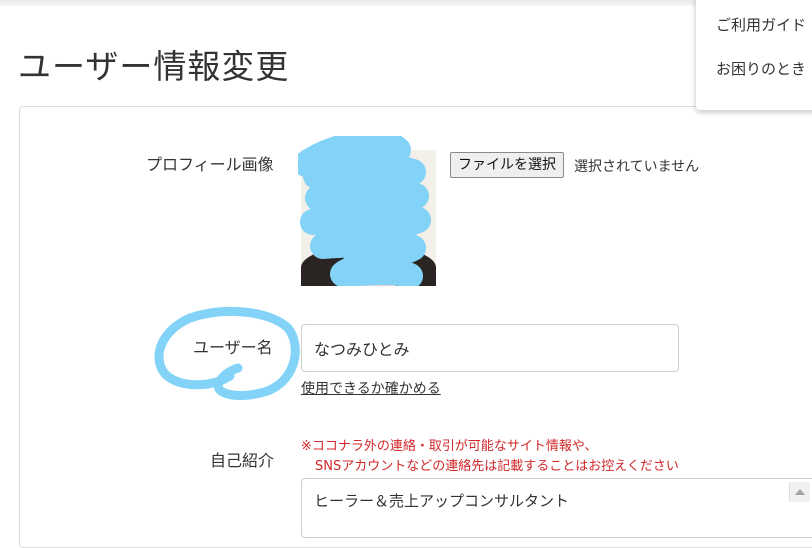  Describe the element at coordinates (761, 68) in the screenshot. I see `menu-item-help: お困りのとき` at that location.